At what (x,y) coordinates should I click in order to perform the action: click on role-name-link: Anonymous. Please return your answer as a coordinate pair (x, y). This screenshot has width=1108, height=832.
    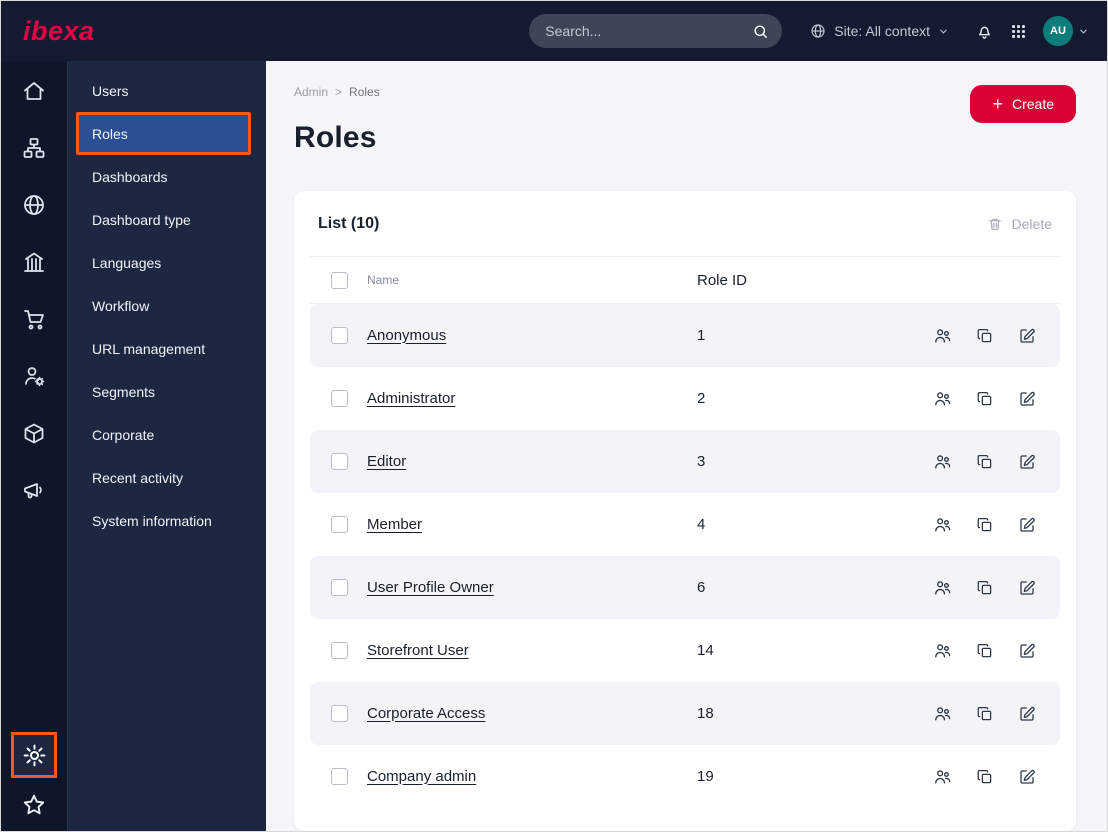
    Looking at the image, I should click on (406, 335).